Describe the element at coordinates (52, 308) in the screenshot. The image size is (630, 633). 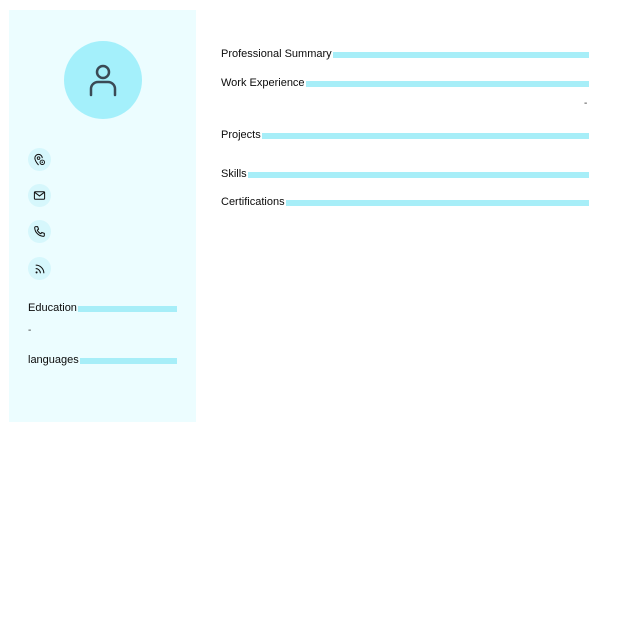
I see `education-title: Education` at that location.